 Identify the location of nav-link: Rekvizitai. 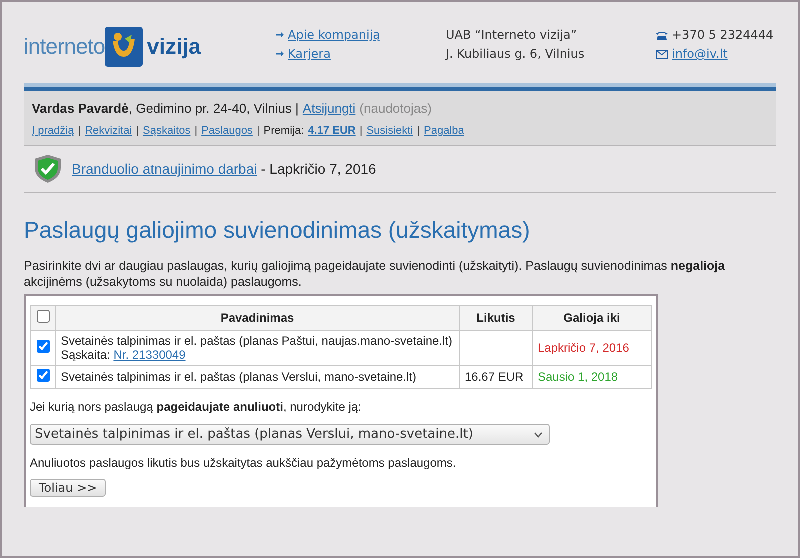
(108, 131).